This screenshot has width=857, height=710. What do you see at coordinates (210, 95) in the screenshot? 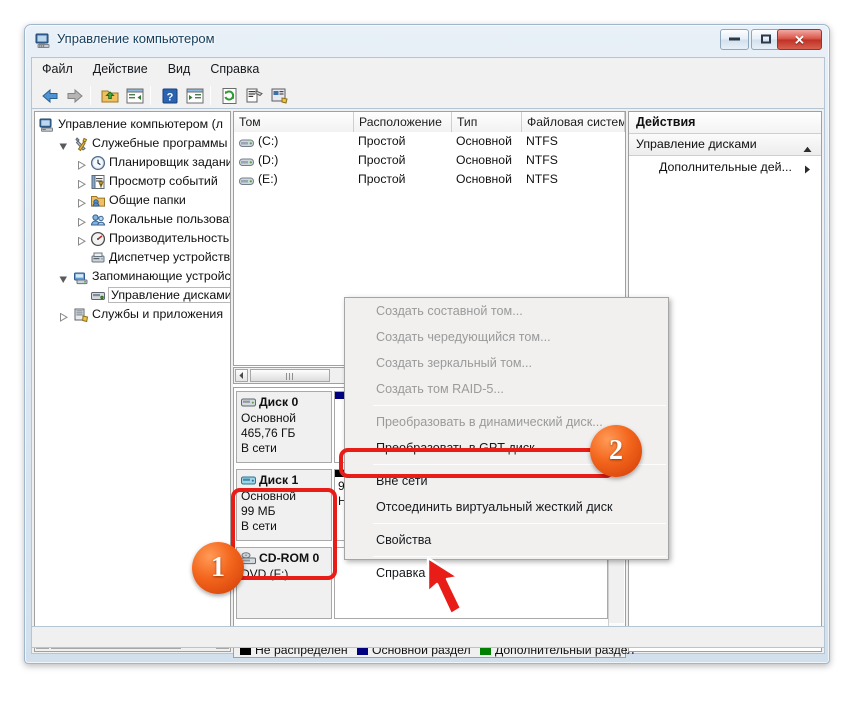
I see `toolbar-separator` at bounding box center [210, 95].